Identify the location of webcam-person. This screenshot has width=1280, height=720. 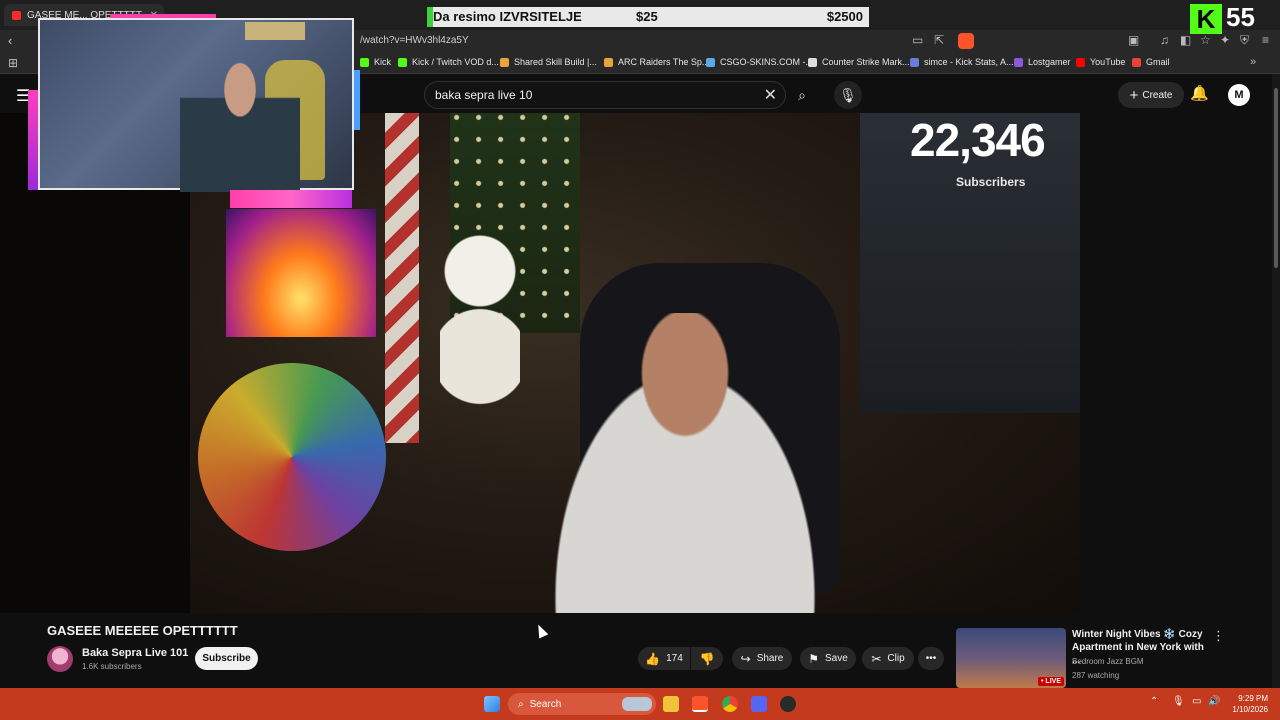
(240, 119).